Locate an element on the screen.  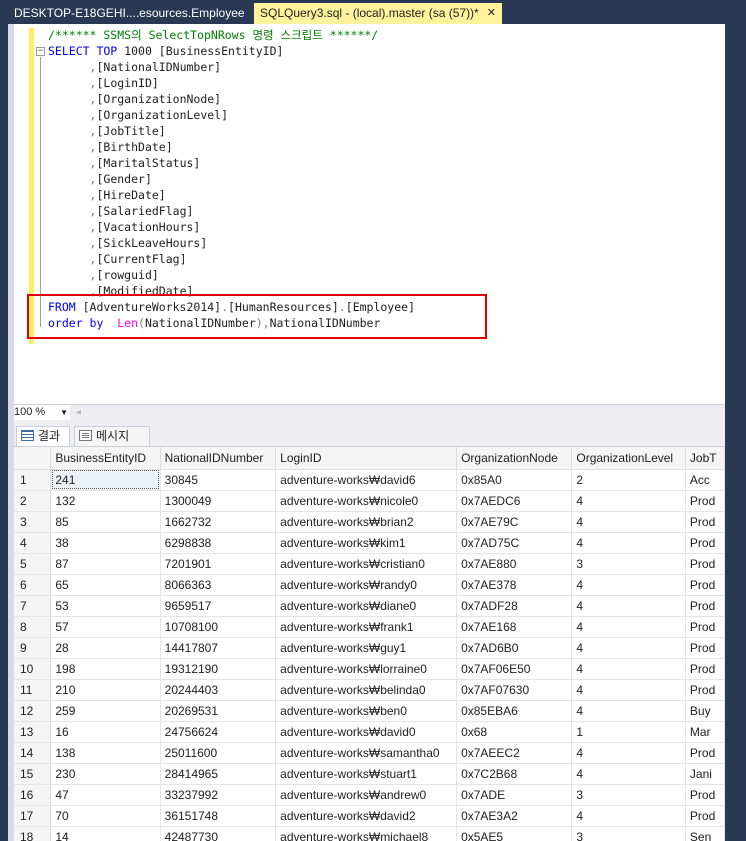
grid-cell: 0x7AF07630 is located at coordinates (514, 690).